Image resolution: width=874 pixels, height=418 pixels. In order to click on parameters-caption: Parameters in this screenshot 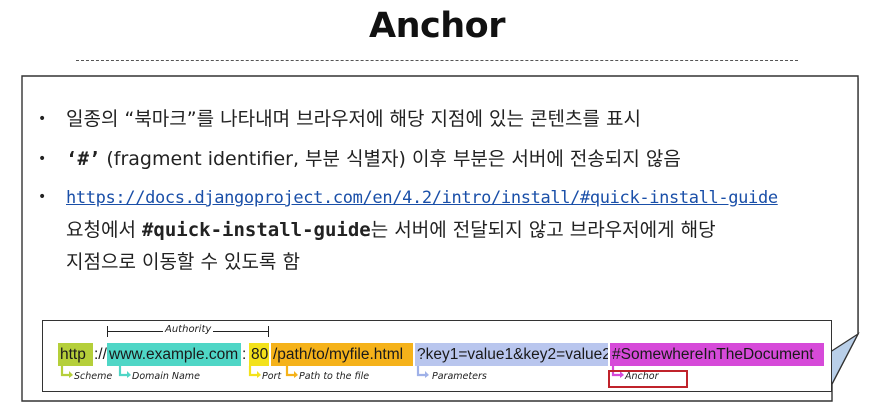, I will do `click(459, 376)`.